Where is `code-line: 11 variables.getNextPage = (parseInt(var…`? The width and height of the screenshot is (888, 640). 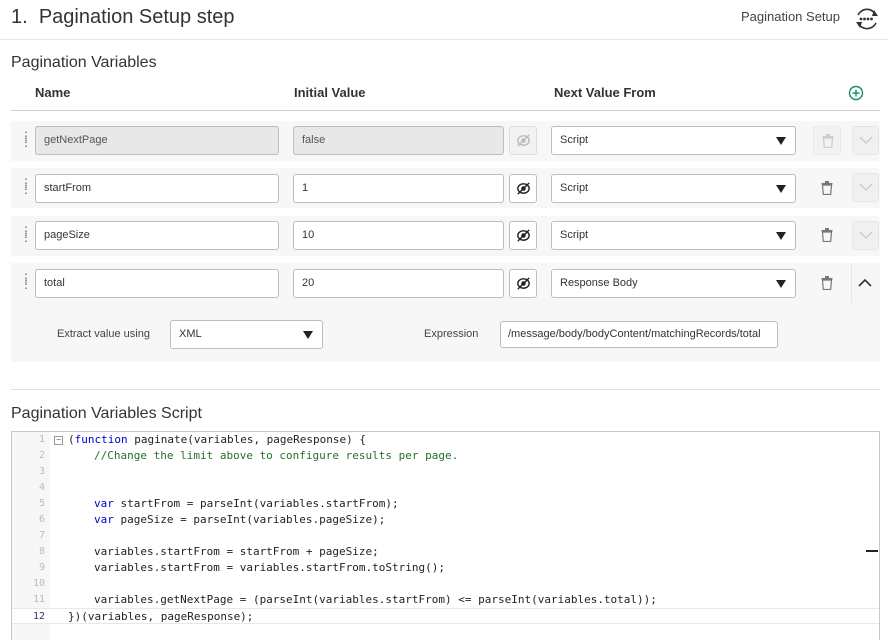
code-line: 11 variables.getNextPage = (parseInt(var… is located at coordinates (445, 600).